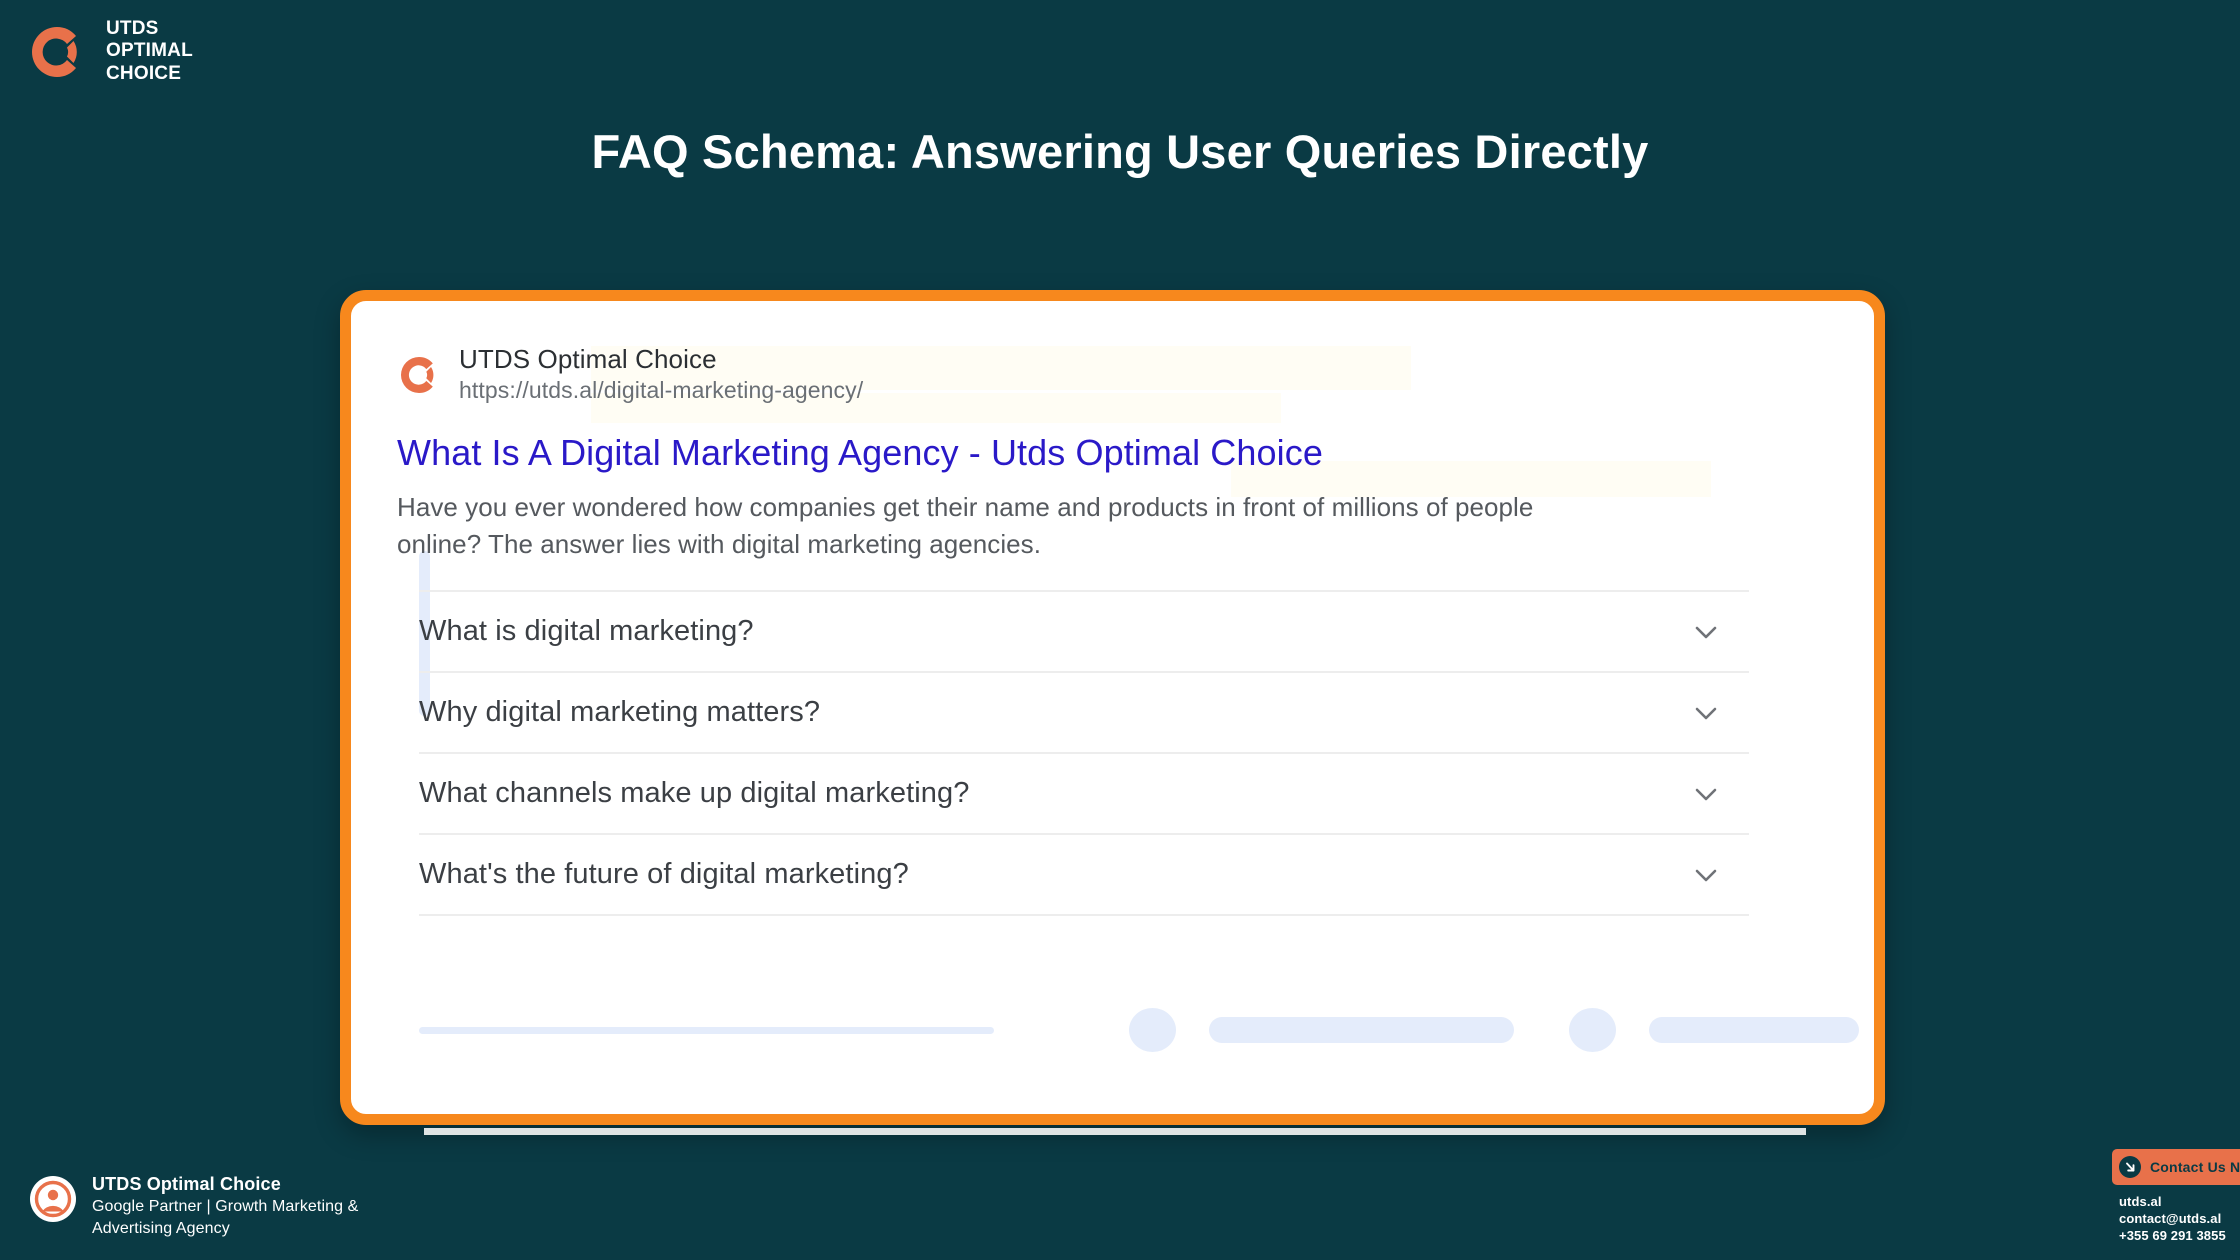 This screenshot has height=1260, width=2240. I want to click on skeleton-placeholder-row, so click(1139, 1030).